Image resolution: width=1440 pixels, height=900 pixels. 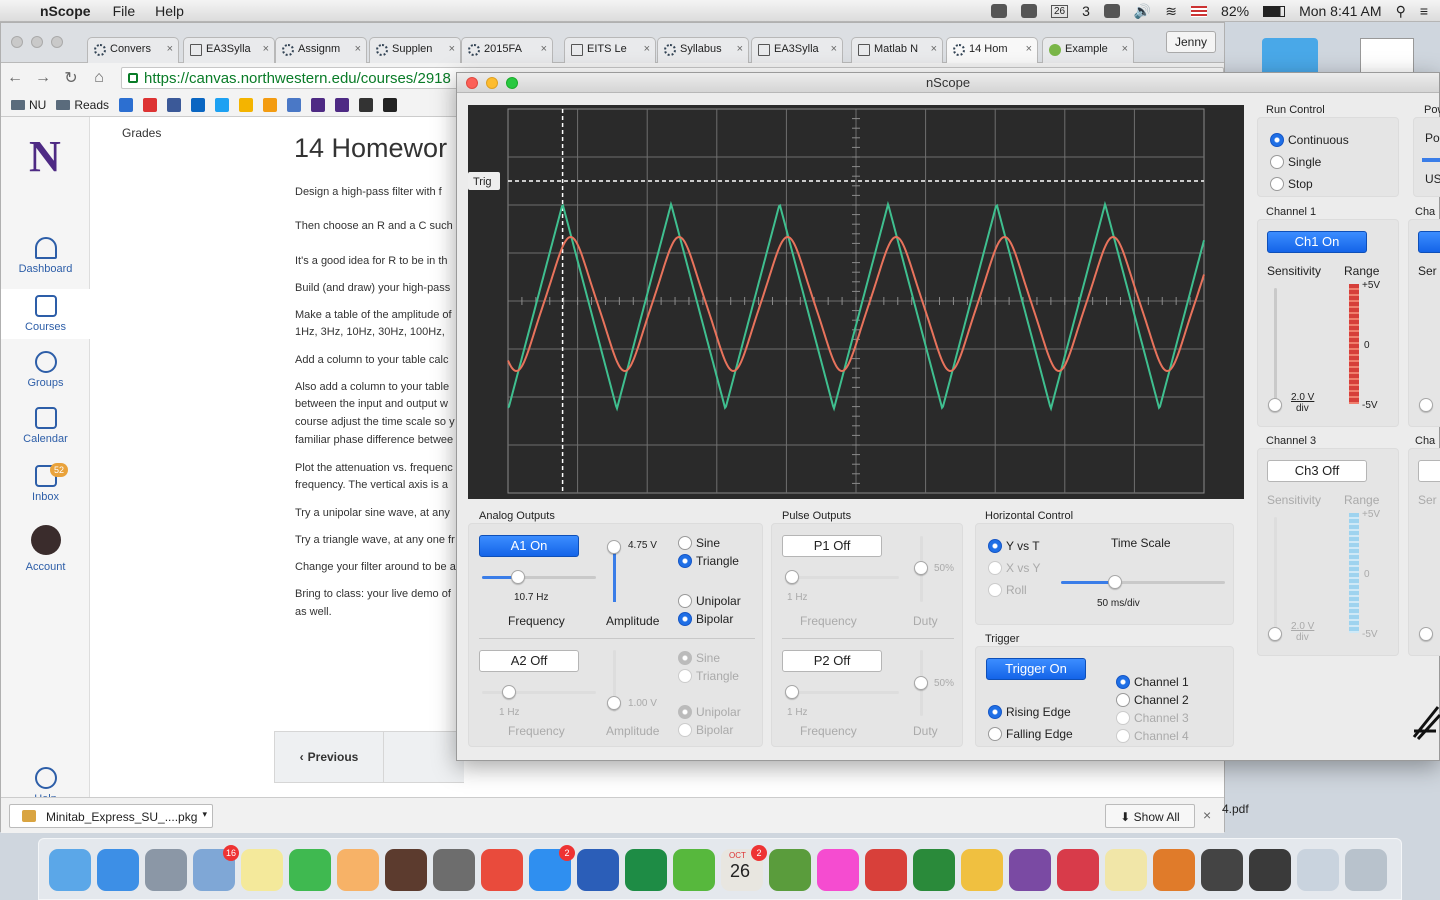 I want to click on nav-inbox: 52 Inbox, so click(x=45, y=483).